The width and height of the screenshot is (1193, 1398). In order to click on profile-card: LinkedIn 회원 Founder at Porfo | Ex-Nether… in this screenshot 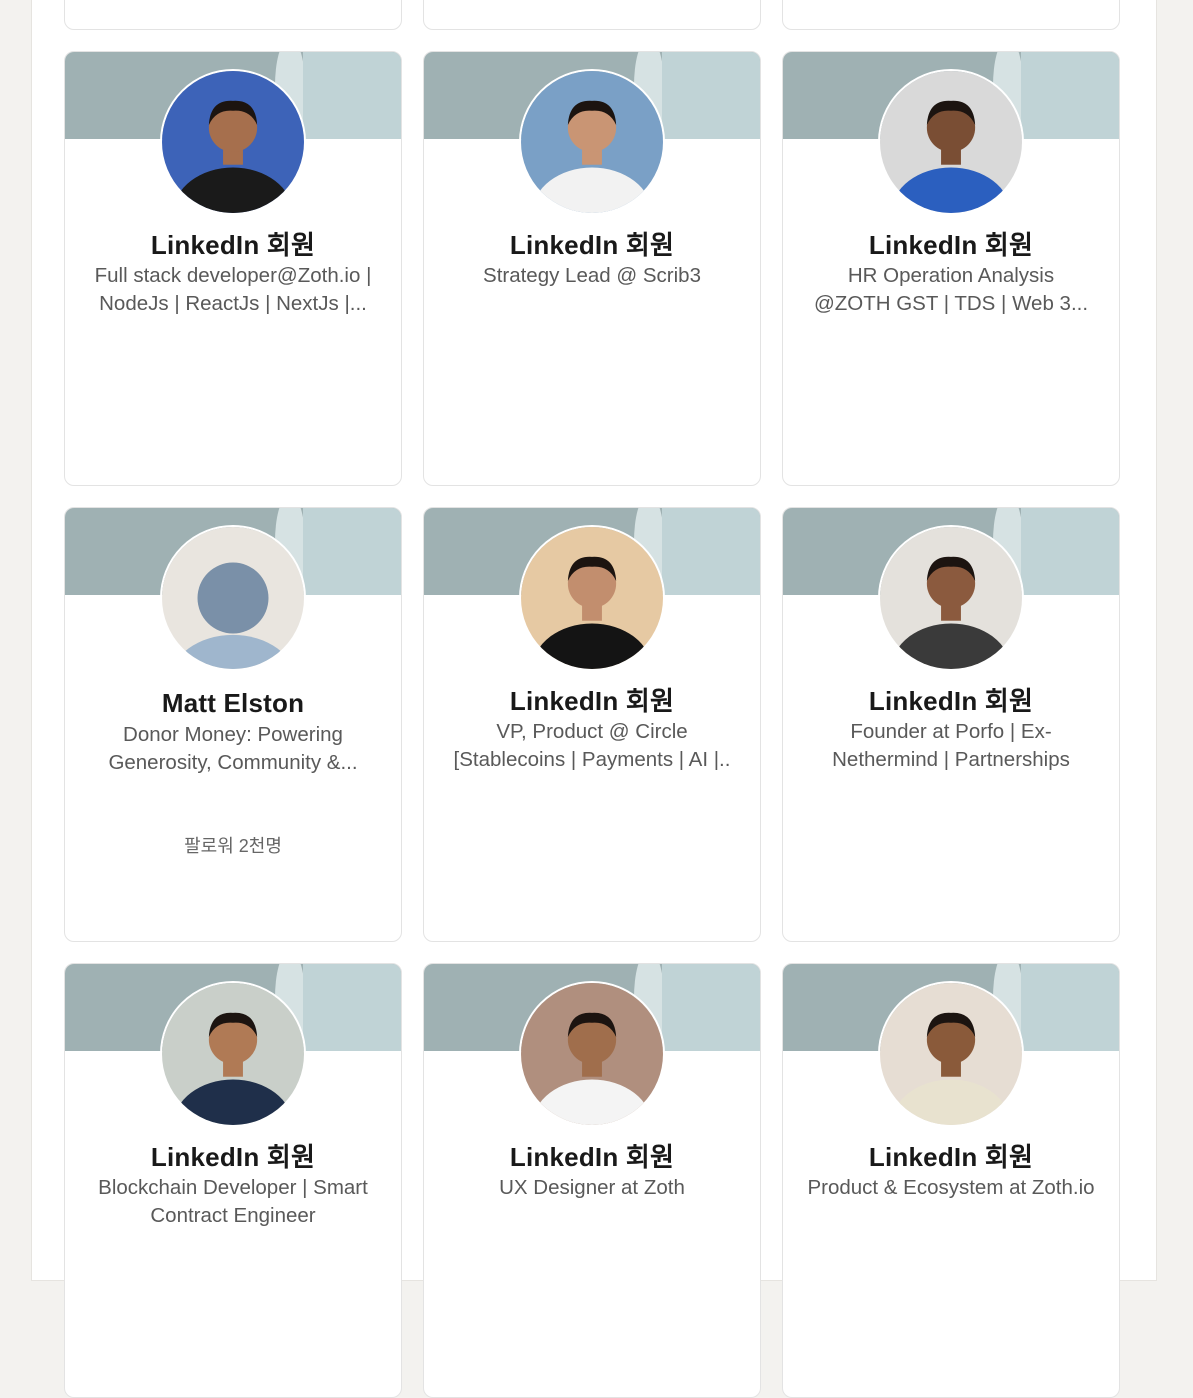, I will do `click(951, 724)`.